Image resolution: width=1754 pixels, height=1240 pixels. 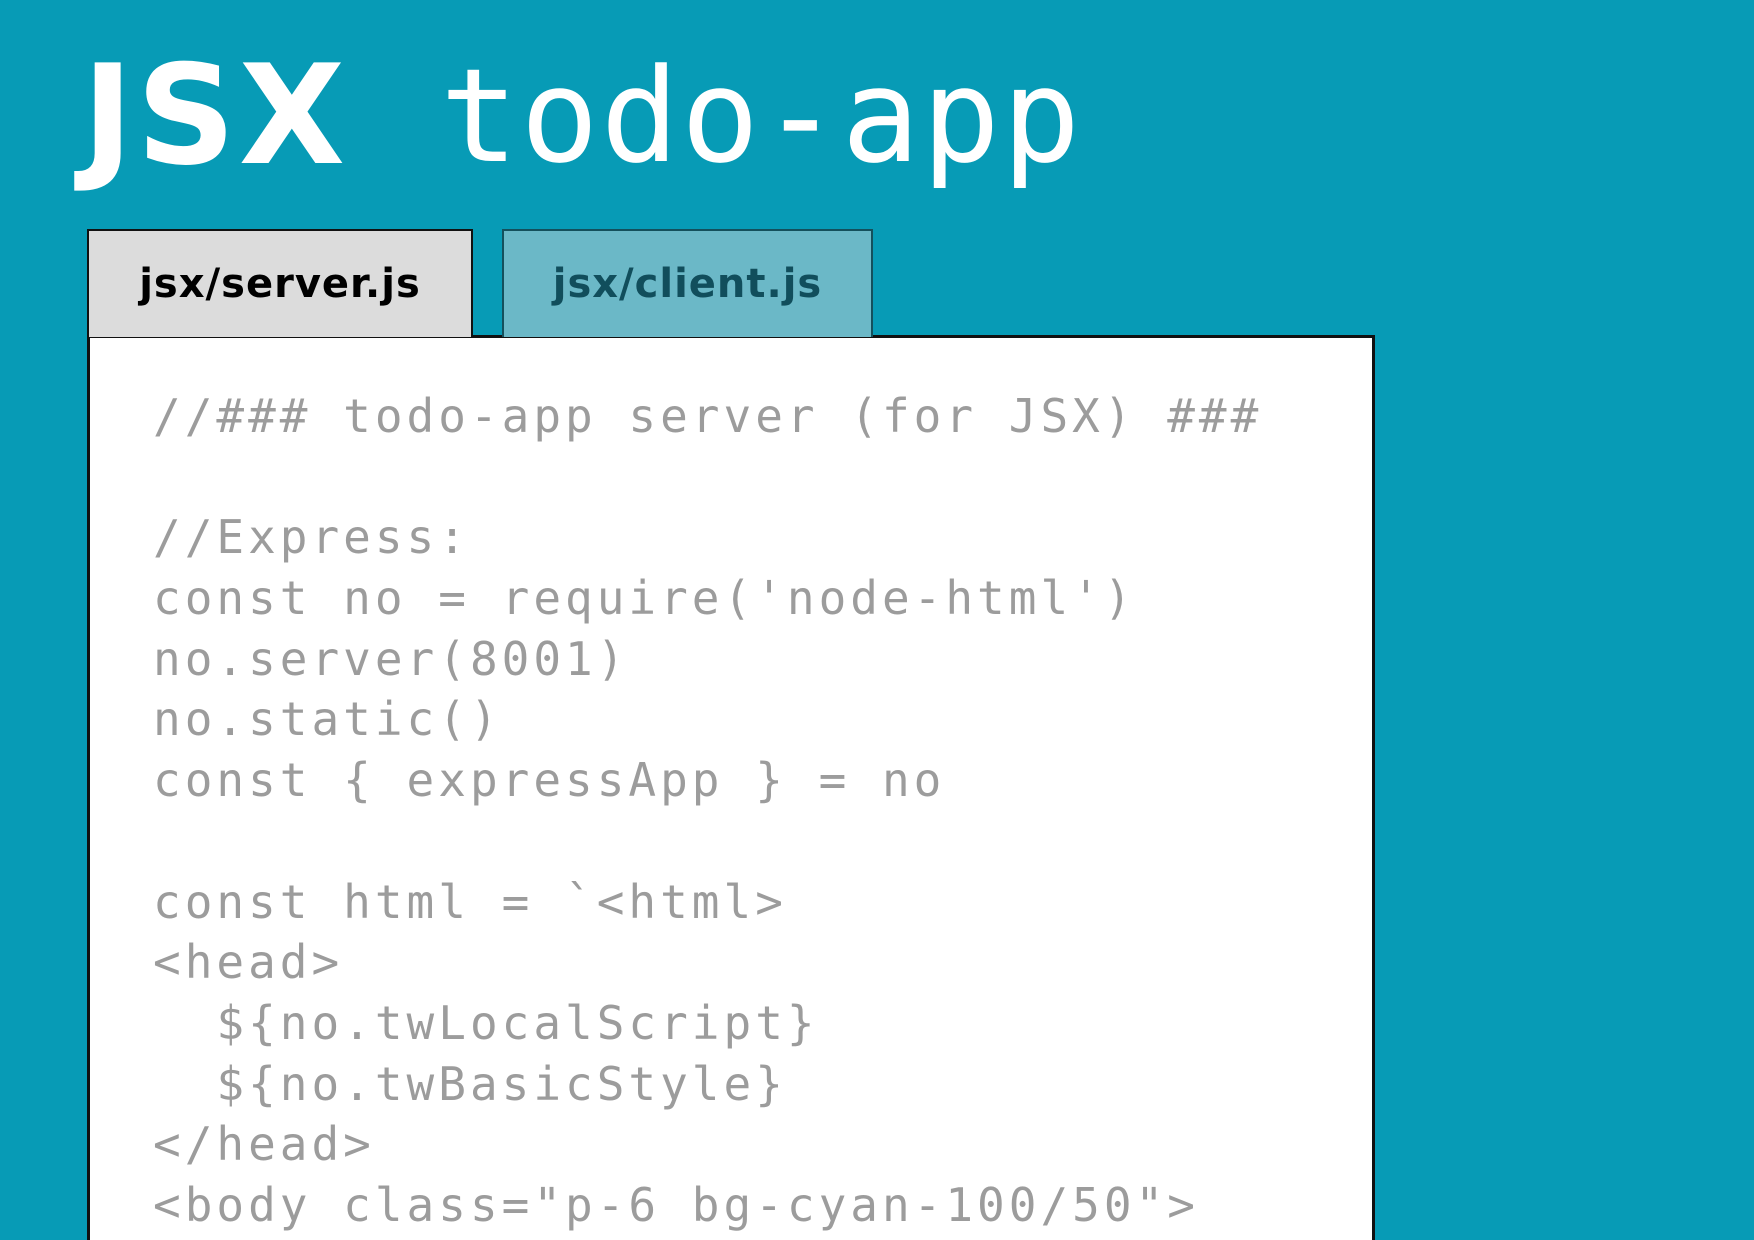 What do you see at coordinates (549, 780) in the screenshot?
I see `code-line: const { expressApp } = no` at bounding box center [549, 780].